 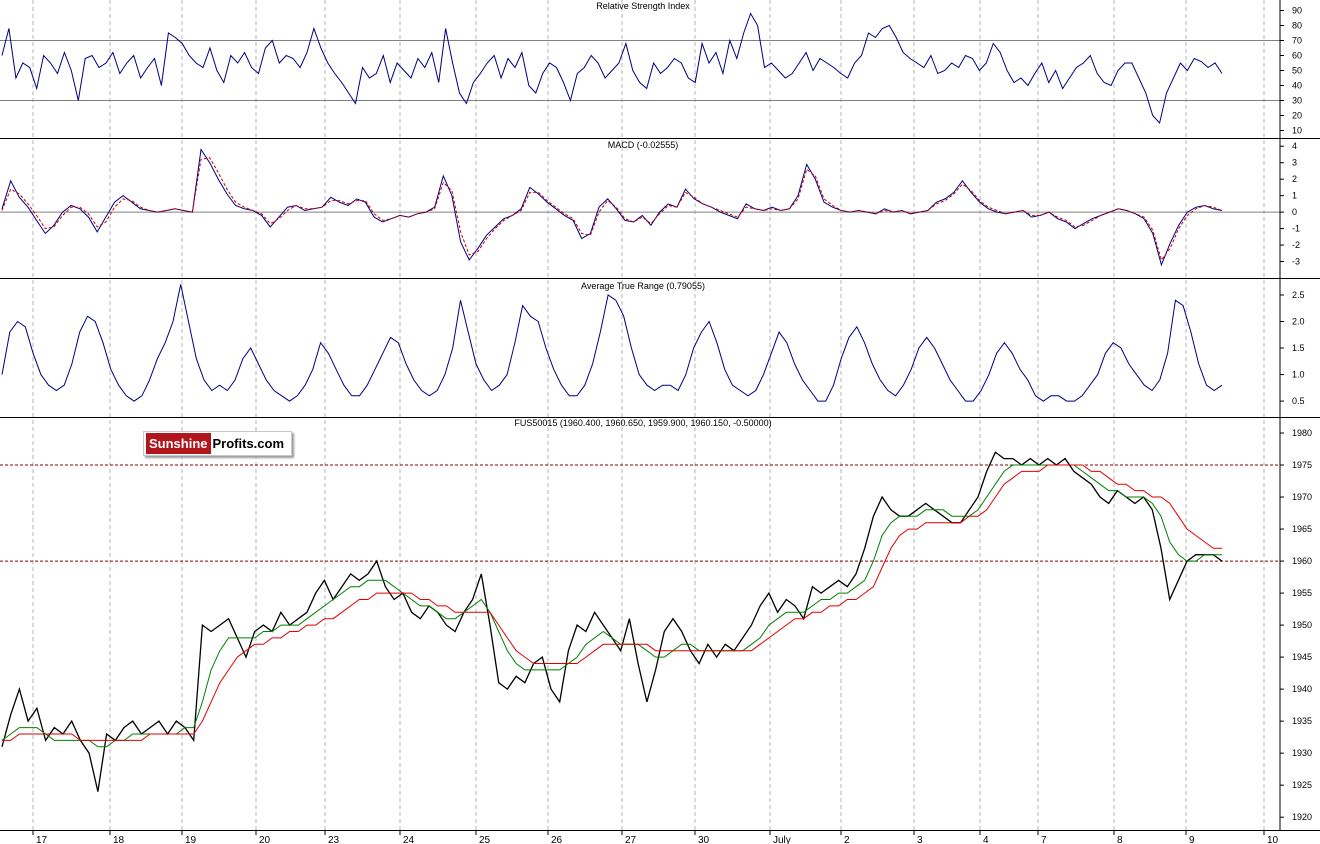 What do you see at coordinates (1302, 689) in the screenshot?
I see `y-tick-label: 1940` at bounding box center [1302, 689].